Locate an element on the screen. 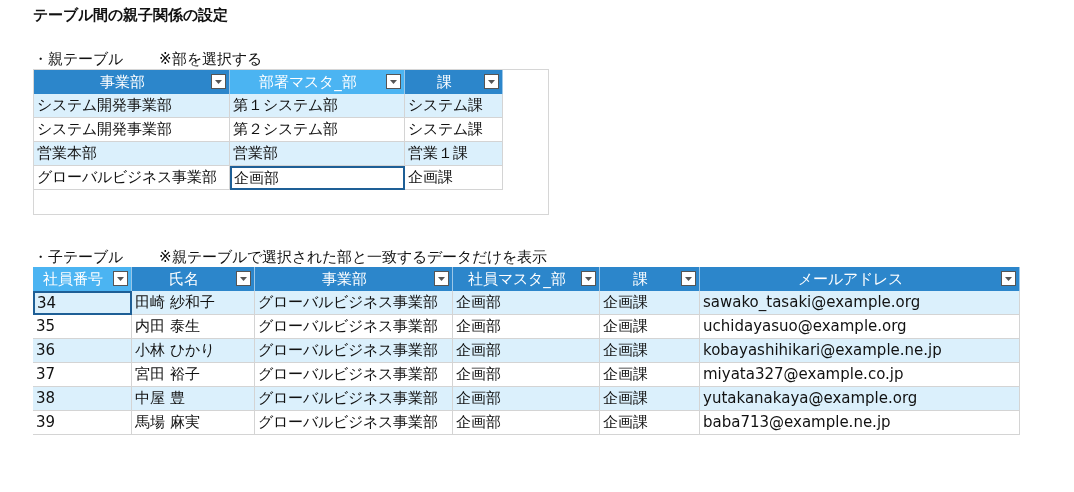 This screenshot has width=1074, height=492. table-cell: 営業本部 is located at coordinates (132, 154).